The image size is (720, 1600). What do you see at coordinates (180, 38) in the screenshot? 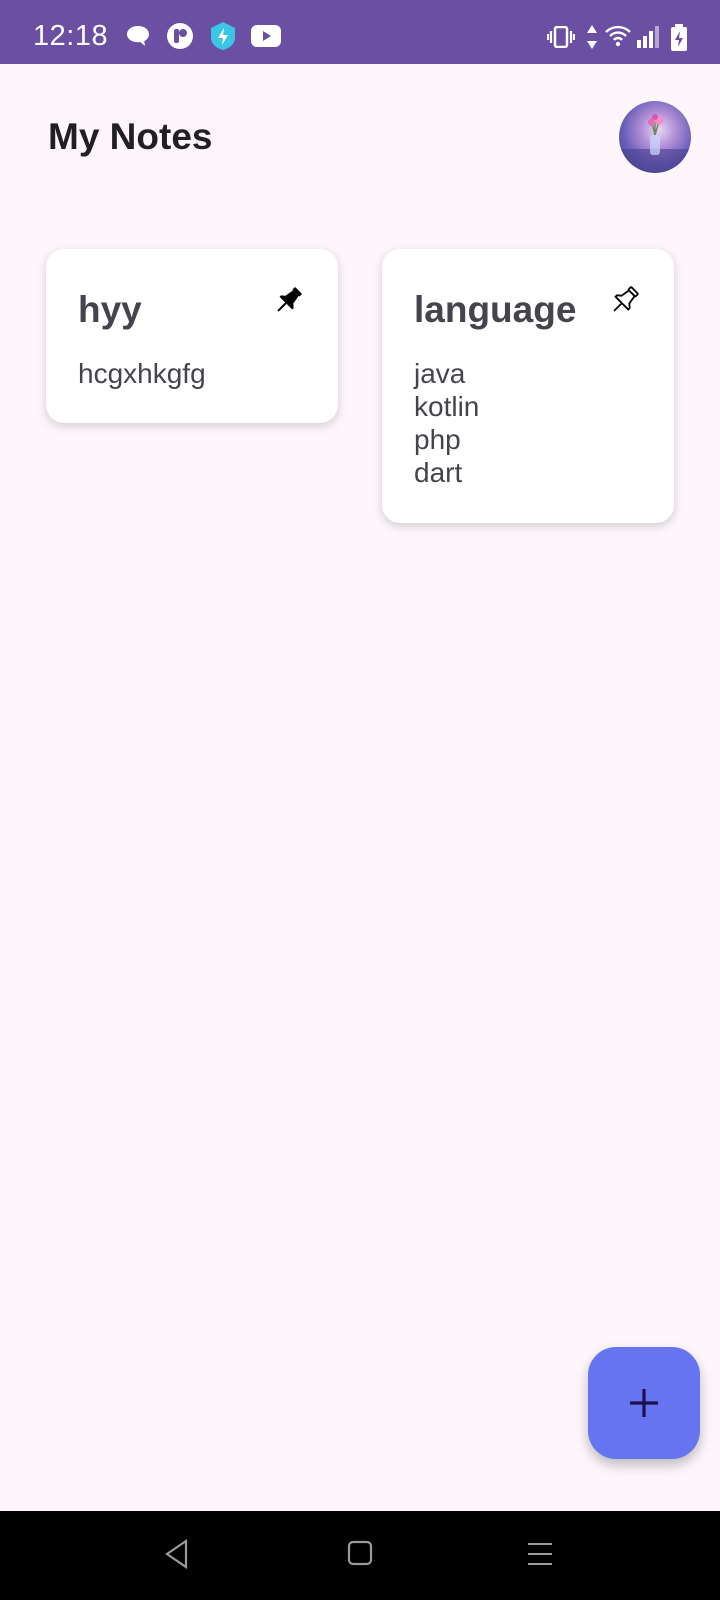
I see `p-app-icon` at bounding box center [180, 38].